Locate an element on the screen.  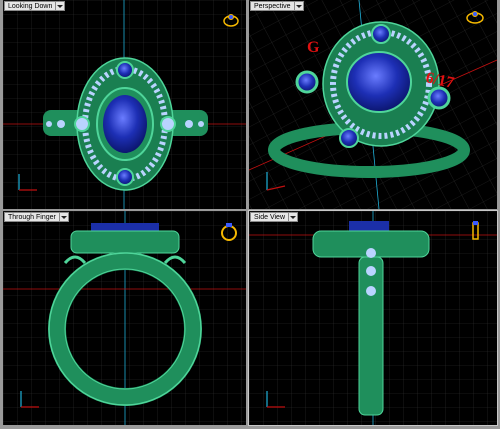
viewport-label-looking-down: Looking Down is located at coordinates (35, 6).